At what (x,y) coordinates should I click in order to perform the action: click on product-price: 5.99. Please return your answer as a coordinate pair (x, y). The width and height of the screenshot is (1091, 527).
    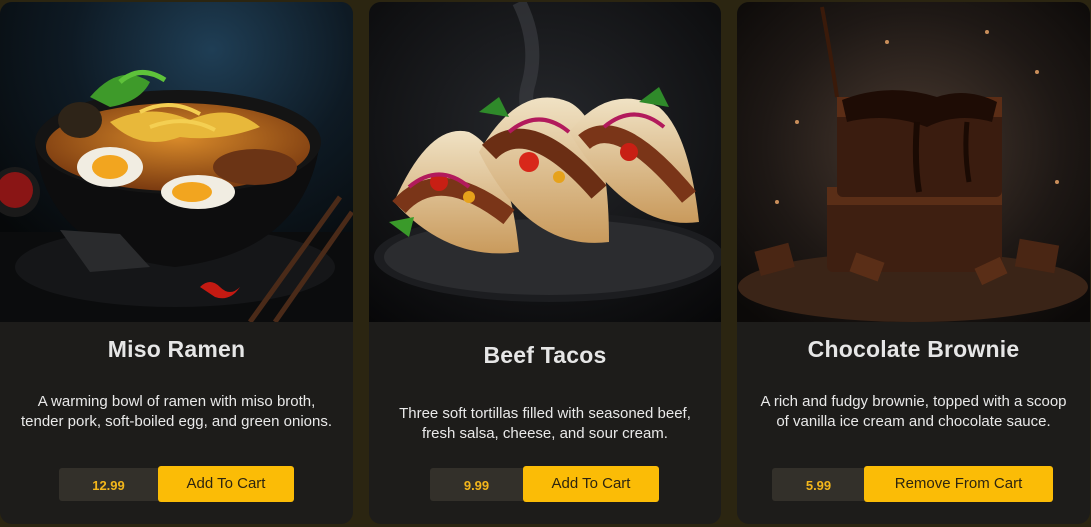
    Looking at the image, I should click on (818, 484).